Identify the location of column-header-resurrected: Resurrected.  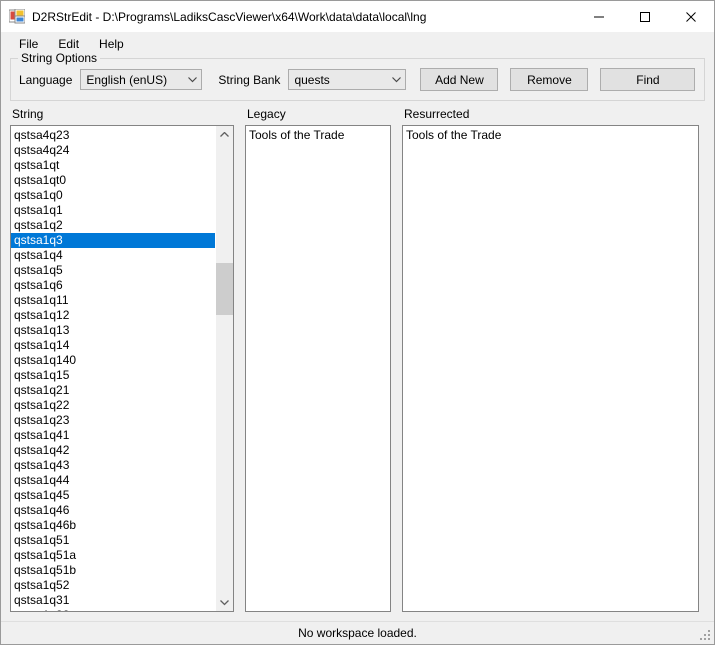
(437, 114).